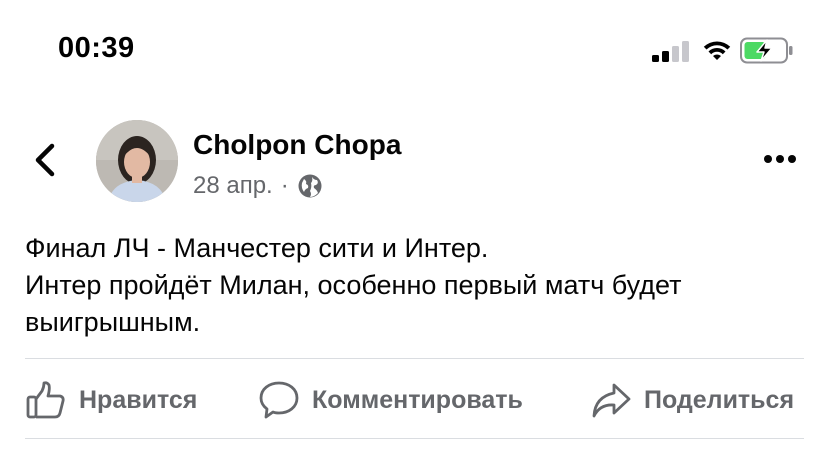 The height and width of the screenshot is (464, 828). Describe the element at coordinates (113, 322) in the screenshot. I see `post-text-line: выигрышным.` at that location.